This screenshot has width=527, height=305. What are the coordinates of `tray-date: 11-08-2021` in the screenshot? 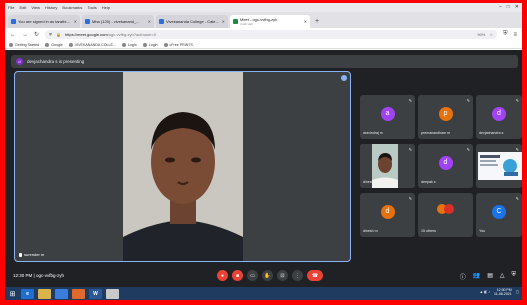 It's located at (503, 294).